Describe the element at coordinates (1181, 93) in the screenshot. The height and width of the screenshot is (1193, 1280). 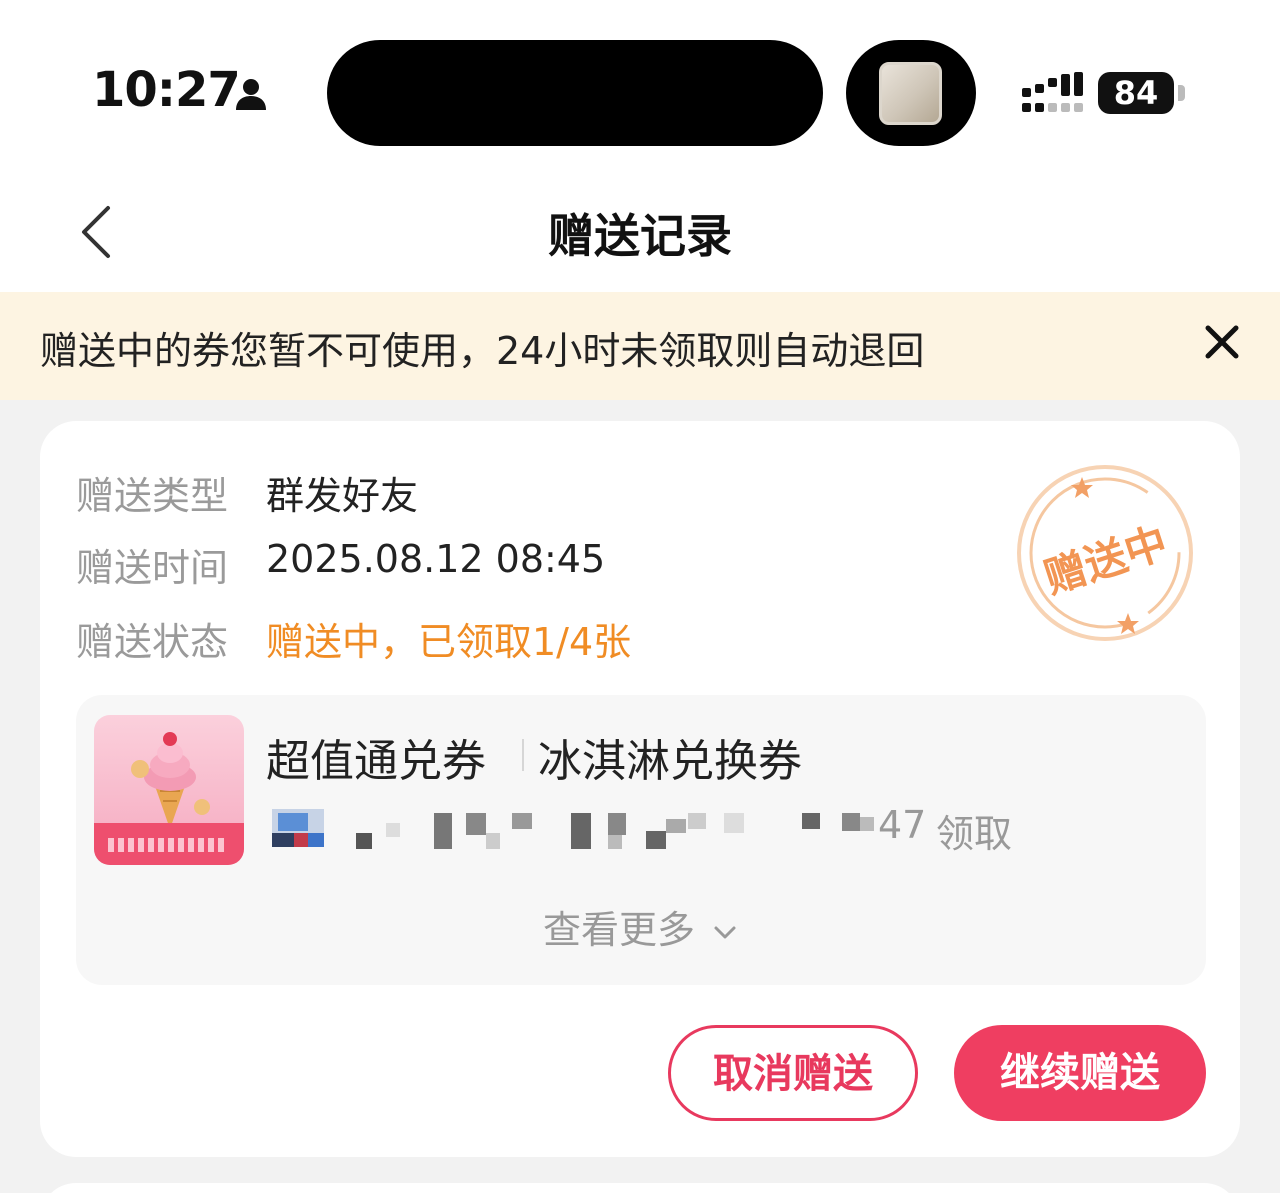
I see `battery-cap` at that location.